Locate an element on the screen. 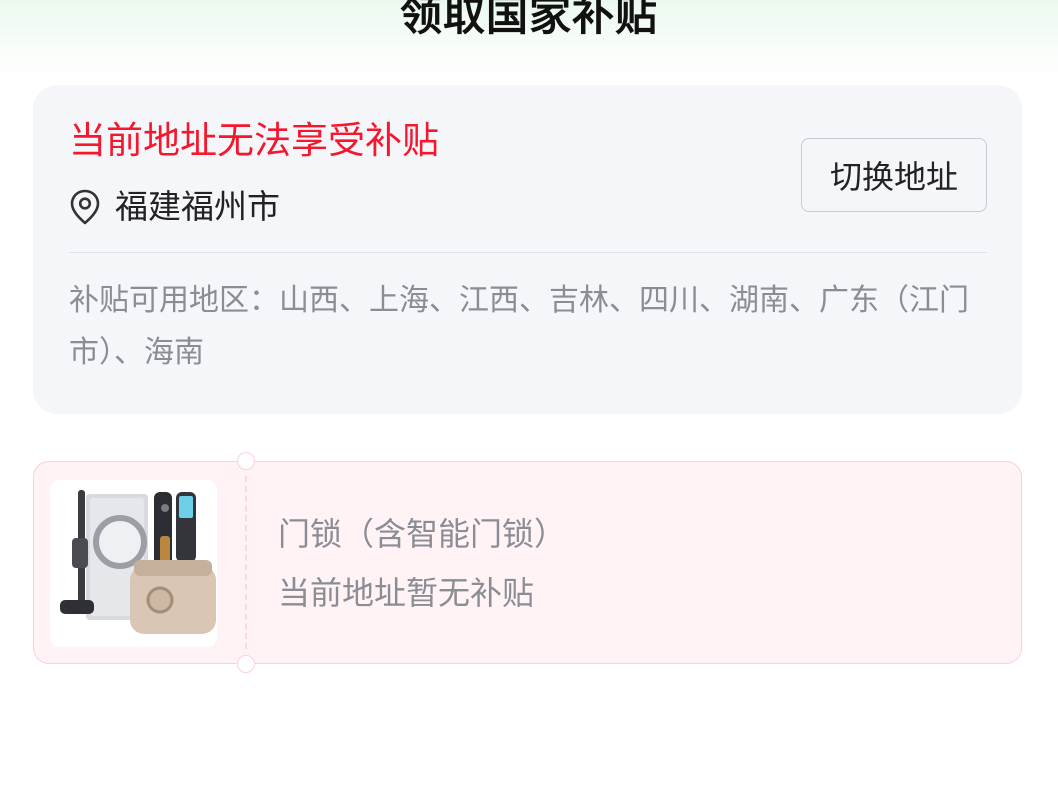 Image resolution: width=1058 pixels, height=800 pixels. product-subsidy-status: 当前地址暂无补贴 is located at coordinates (406, 593).